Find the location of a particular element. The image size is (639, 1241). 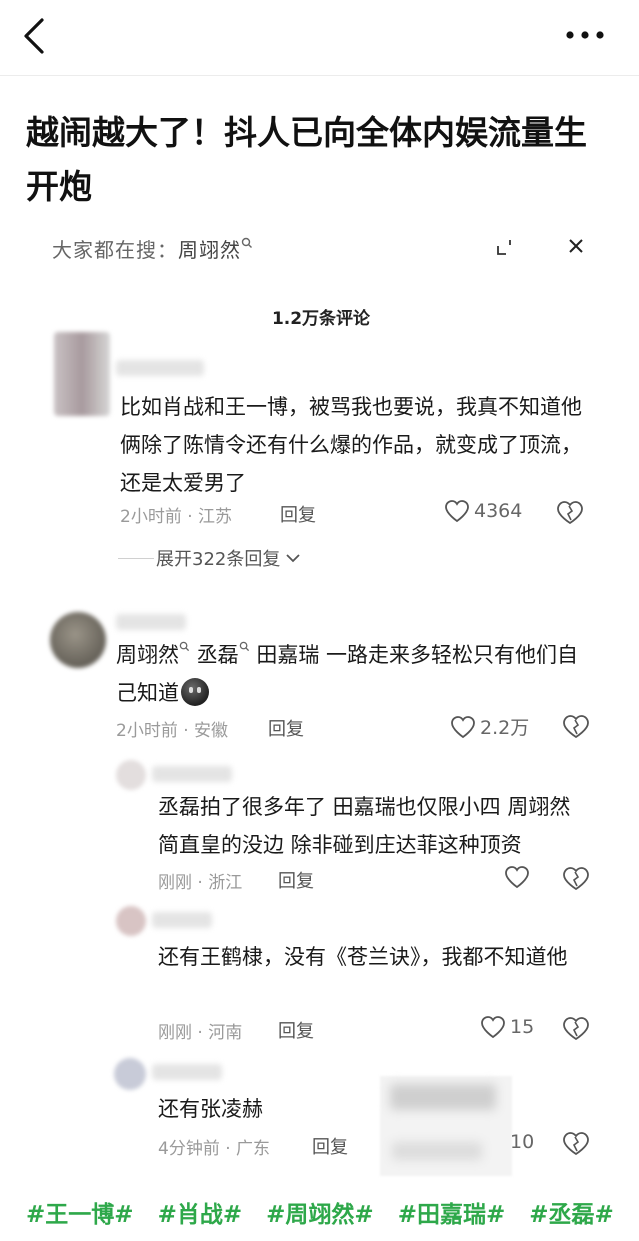

hashtag-row: #王一博# #肖战# #周翊然# #田嘉瑞# #丞磊# is located at coordinates (328, 1212).